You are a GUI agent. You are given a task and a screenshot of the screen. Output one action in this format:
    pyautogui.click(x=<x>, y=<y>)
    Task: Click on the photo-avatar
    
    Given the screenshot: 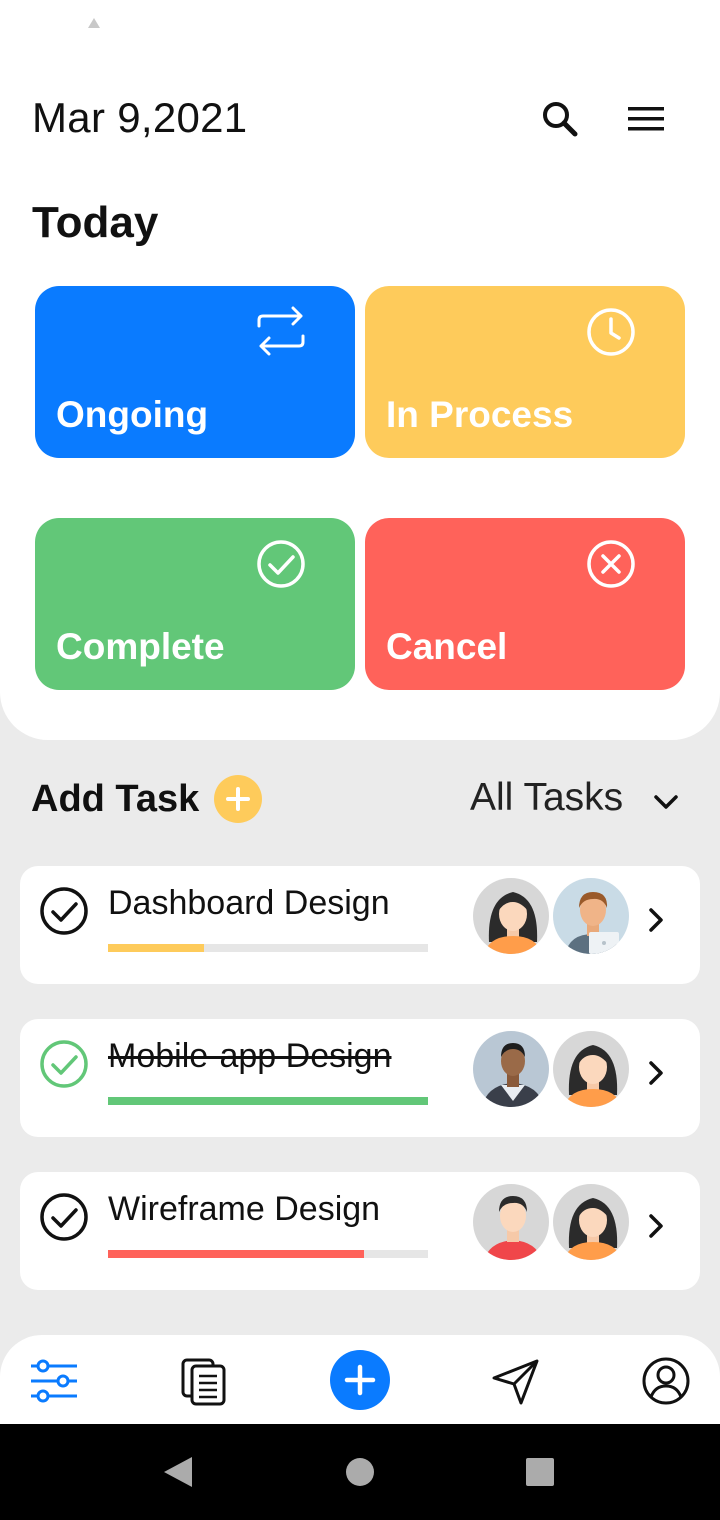 What is the action you would take?
    pyautogui.click(x=511, y=1069)
    